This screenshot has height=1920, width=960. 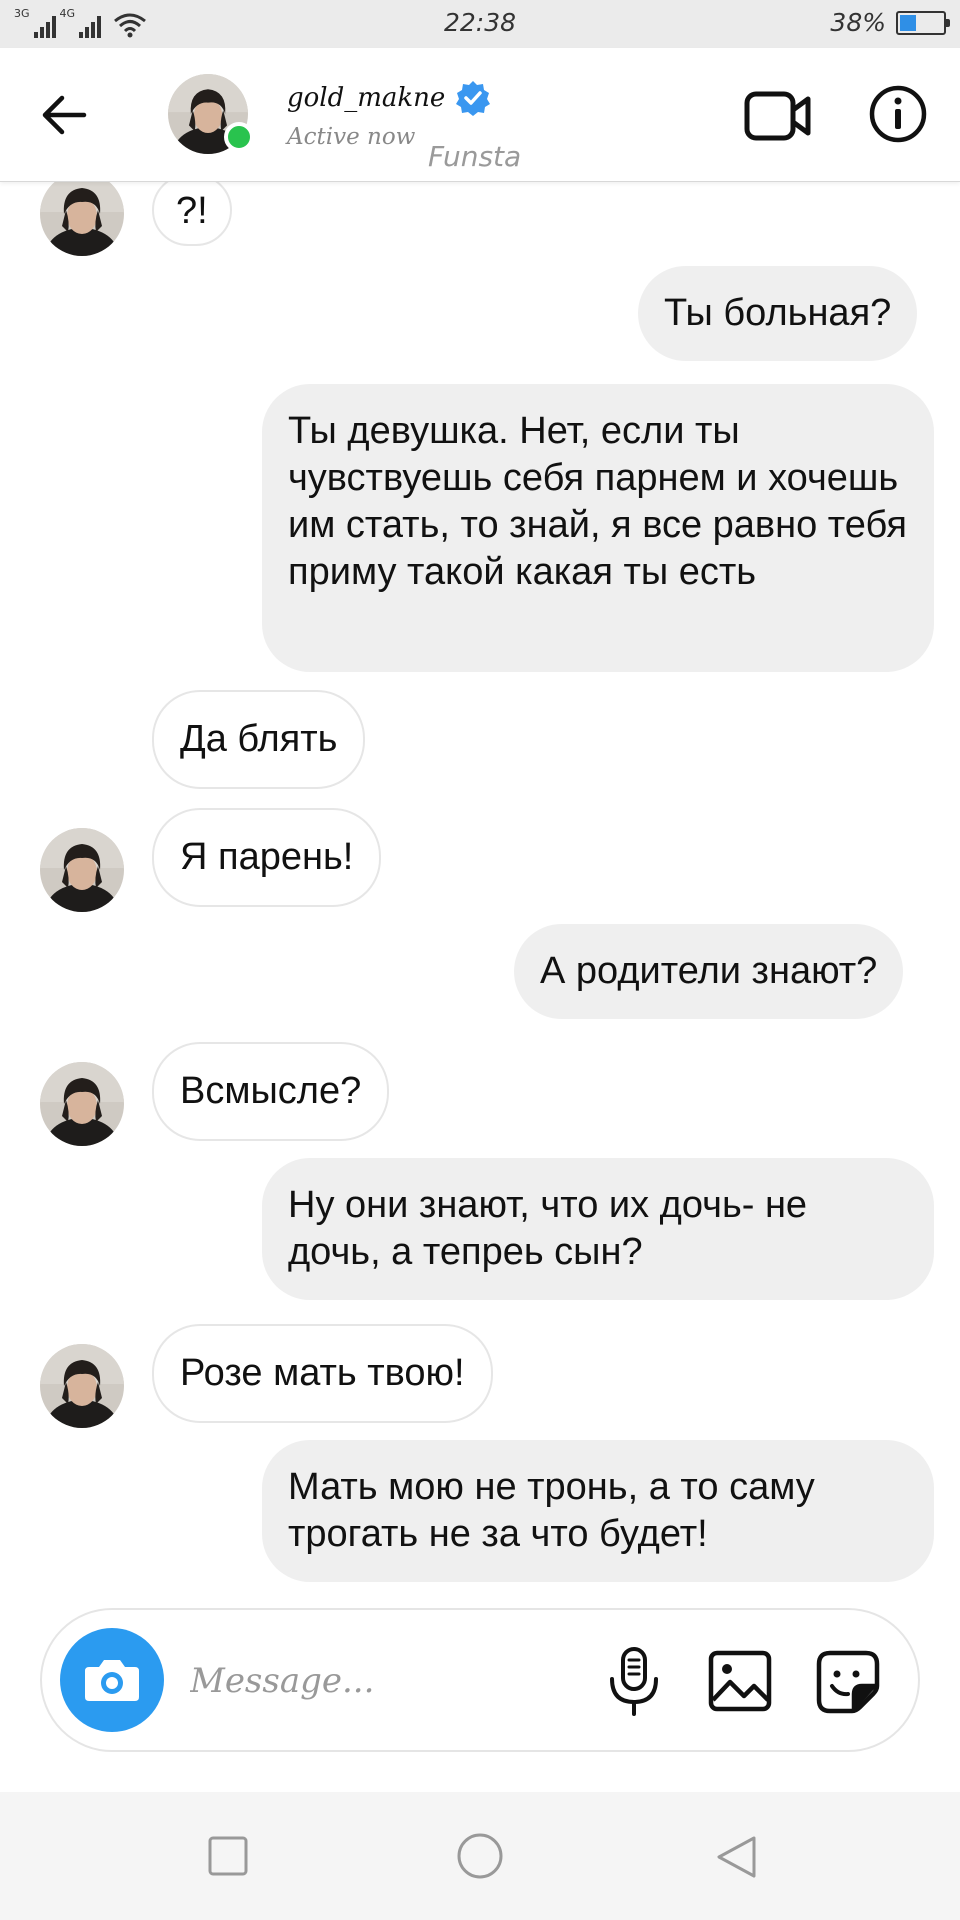 I want to click on battery-fill, so click(x=908, y=22).